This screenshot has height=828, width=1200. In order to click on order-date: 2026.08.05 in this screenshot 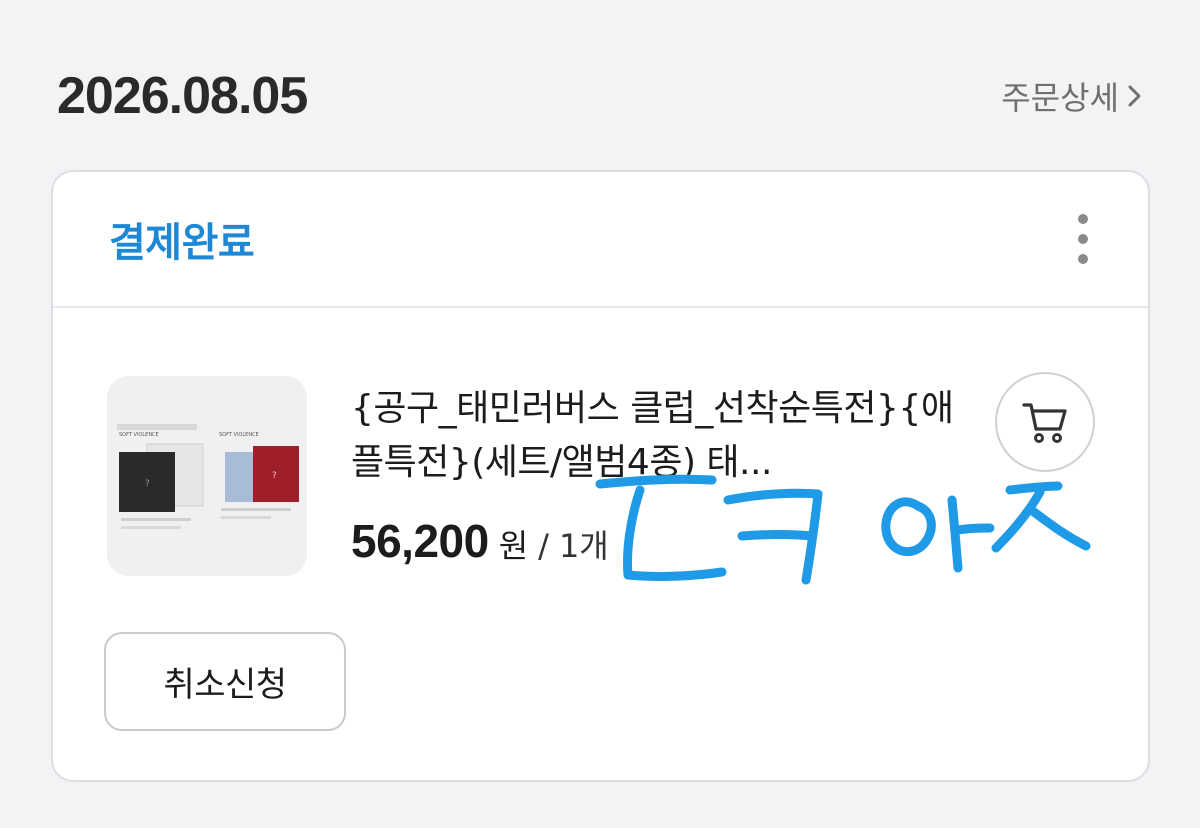, I will do `click(182, 96)`.